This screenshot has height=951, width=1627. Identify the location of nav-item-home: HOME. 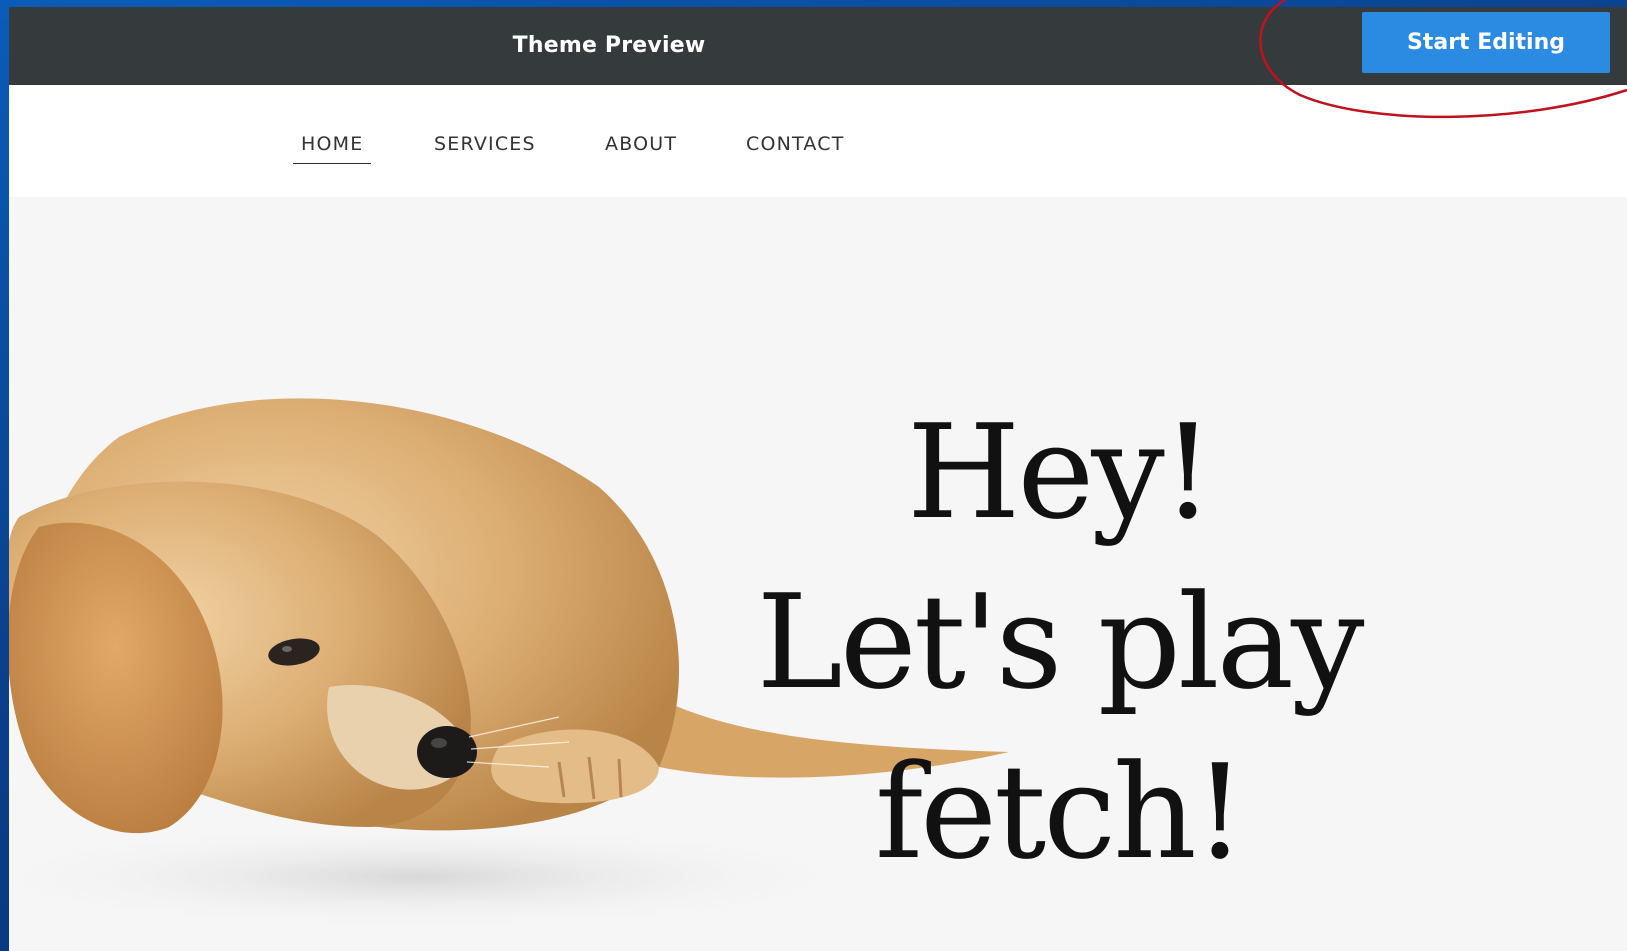
(332, 148).